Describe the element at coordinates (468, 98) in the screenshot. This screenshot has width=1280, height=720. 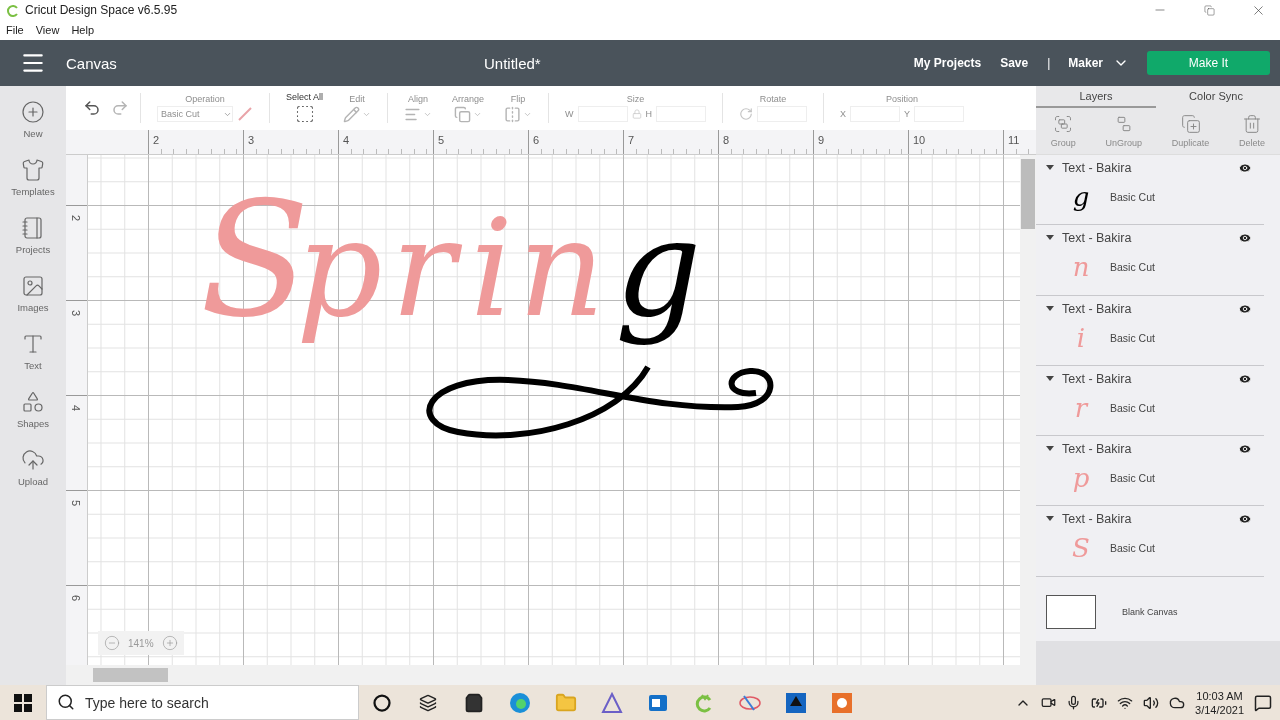
I see `tool-label: Arrange` at that location.